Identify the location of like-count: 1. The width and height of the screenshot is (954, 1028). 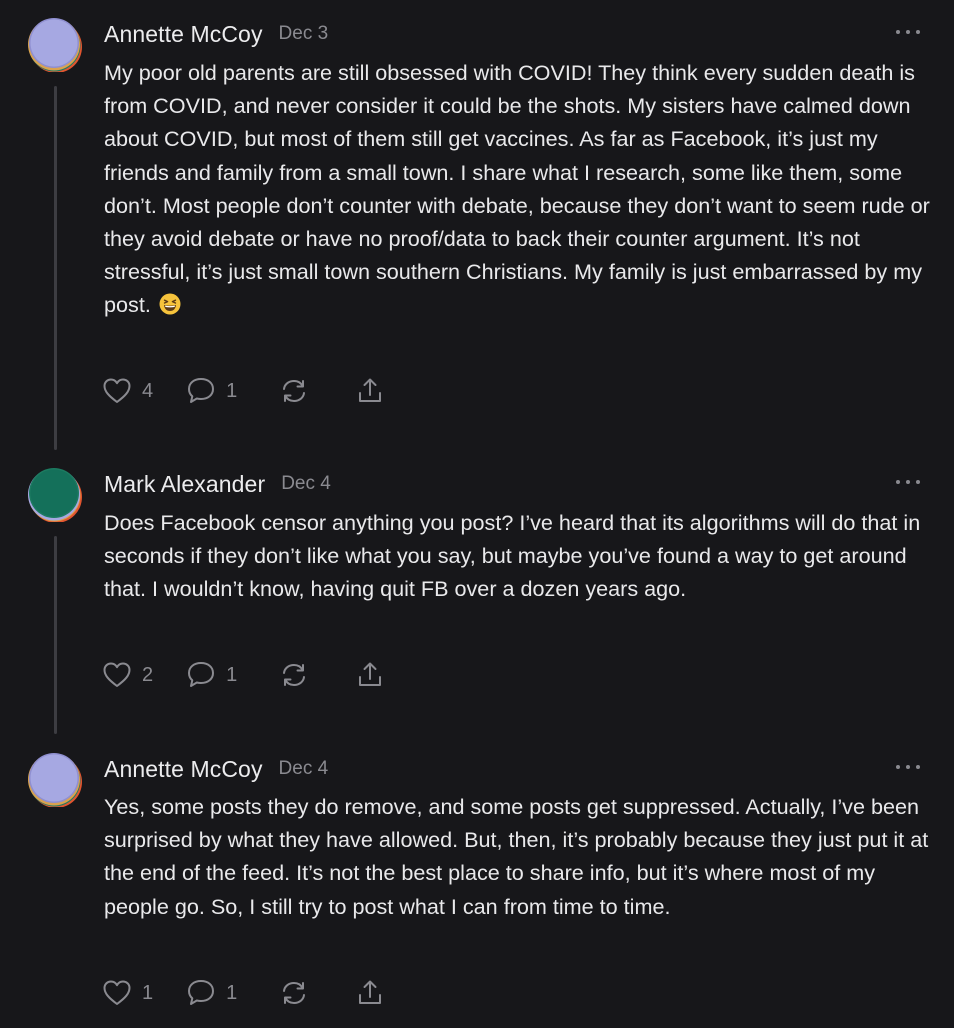
(148, 992).